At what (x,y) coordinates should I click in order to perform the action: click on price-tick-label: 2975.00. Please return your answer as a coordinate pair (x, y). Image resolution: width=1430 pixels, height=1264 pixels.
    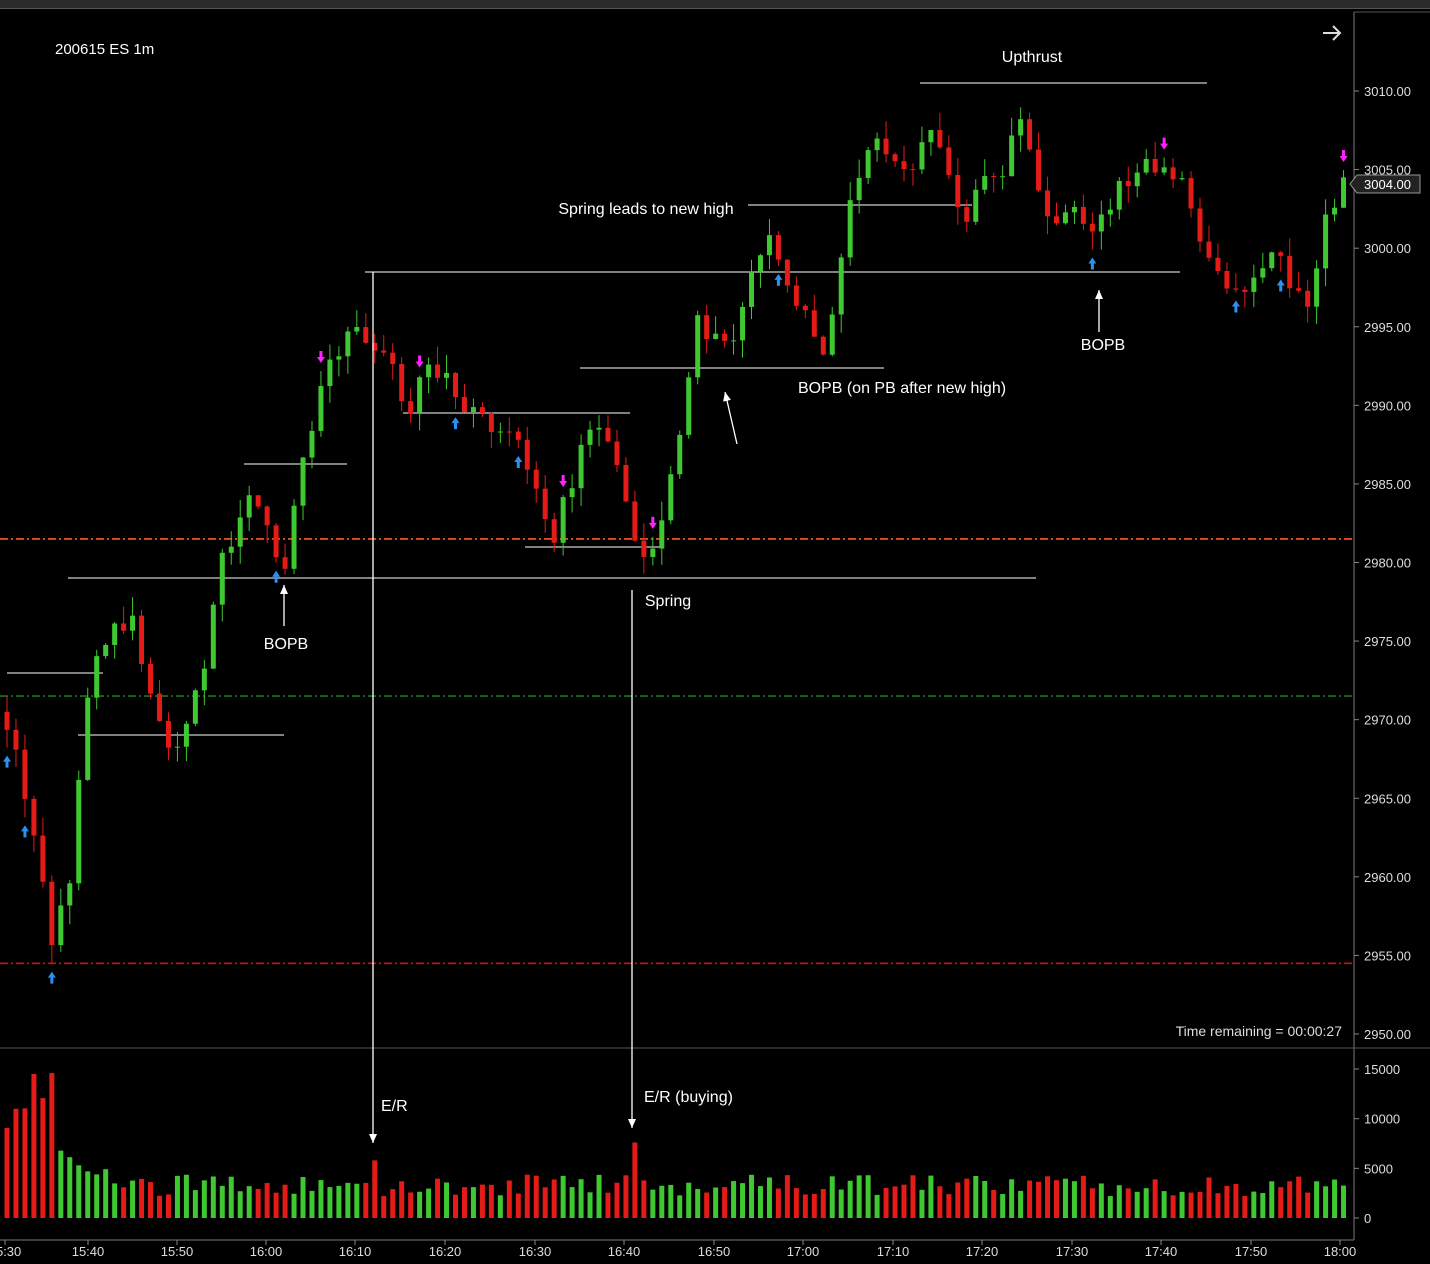
    Looking at the image, I should click on (1387, 641).